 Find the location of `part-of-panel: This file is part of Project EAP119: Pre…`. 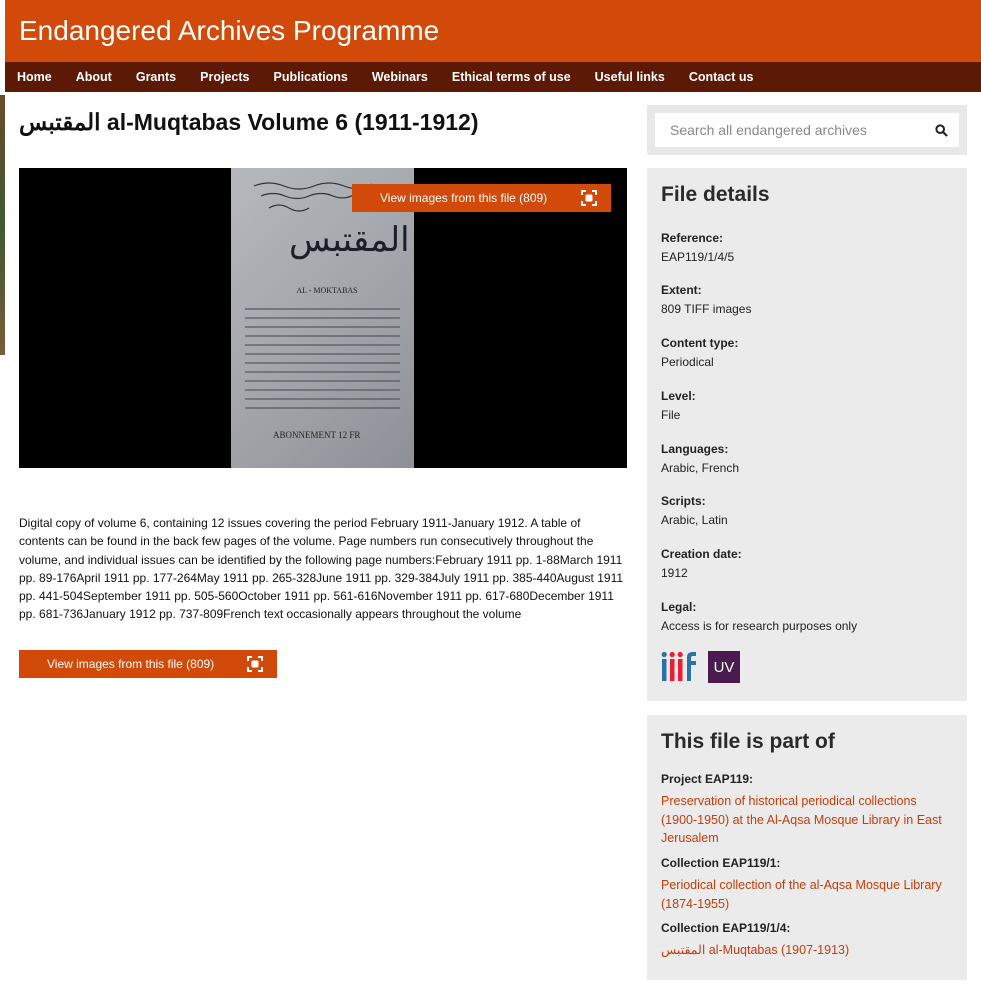

part-of-panel: This file is part of Project EAP119: Pre… is located at coordinates (807, 847).